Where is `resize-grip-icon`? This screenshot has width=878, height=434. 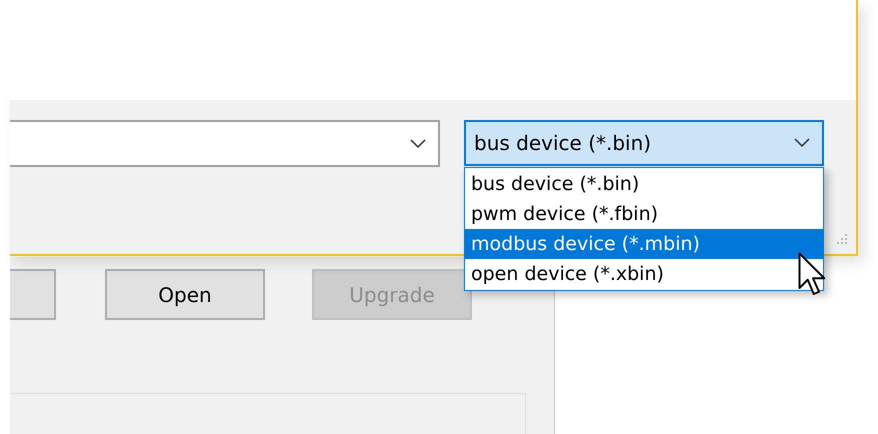
resize-grip-icon is located at coordinates (841, 239).